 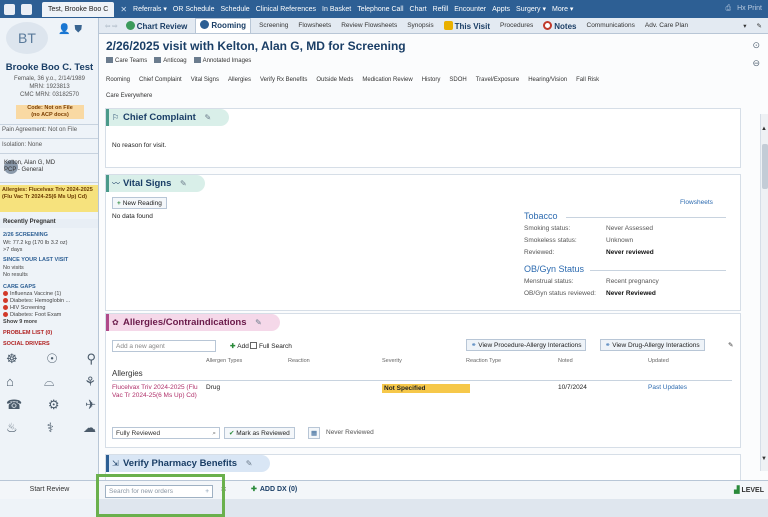 What do you see at coordinates (764, 129) in the screenshot?
I see `scroll-up-icon: ▲` at bounding box center [764, 129].